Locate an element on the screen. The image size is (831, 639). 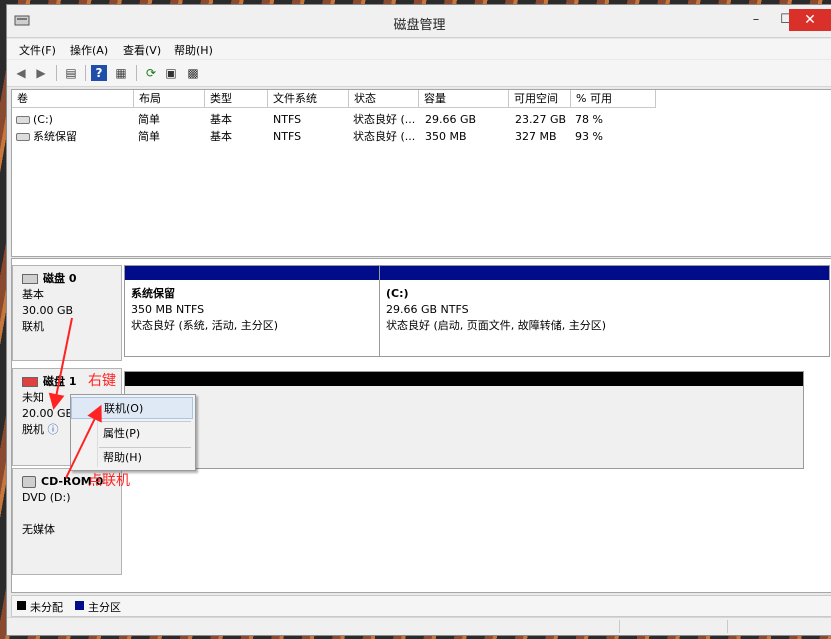
disk-icon is located at coordinates (30, 279).